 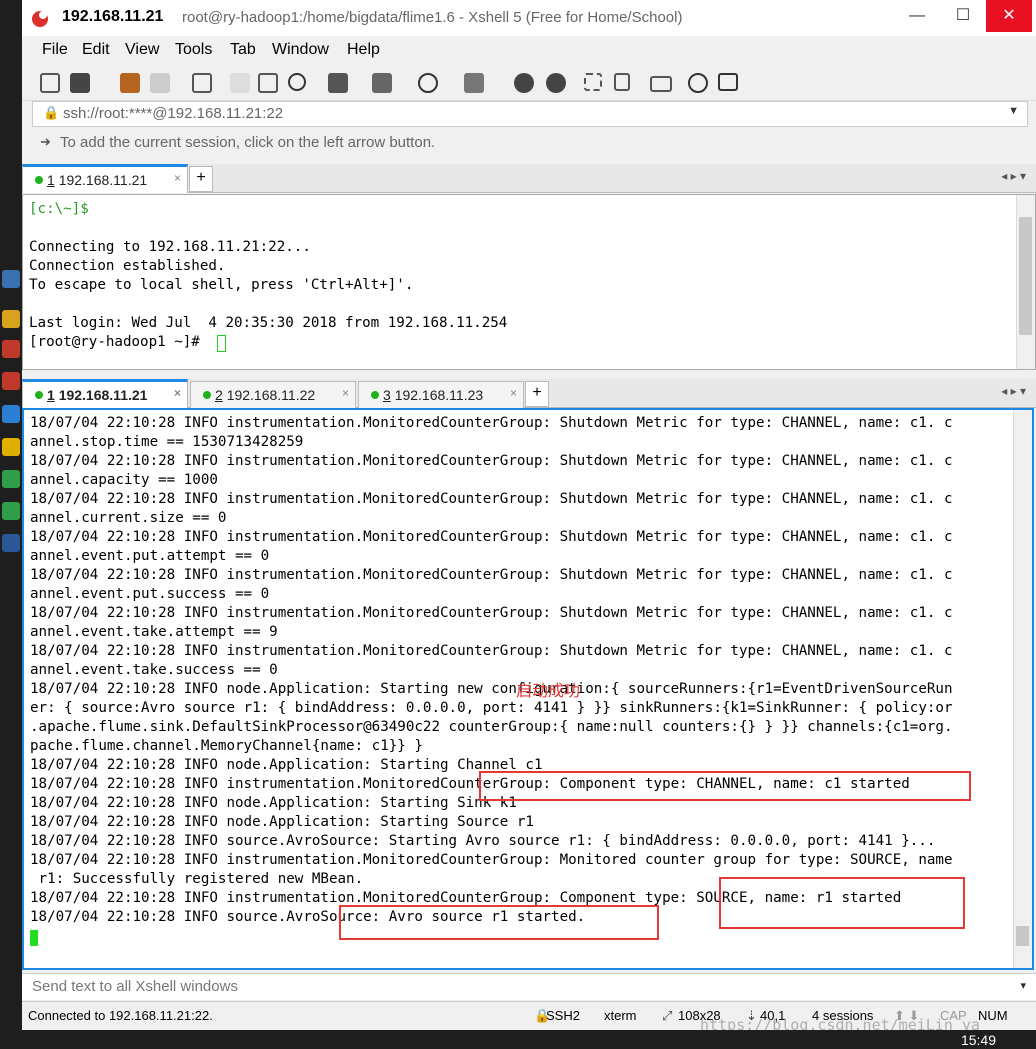 I want to click on num-lock-status: NUM, so click(x=993, y=1015).